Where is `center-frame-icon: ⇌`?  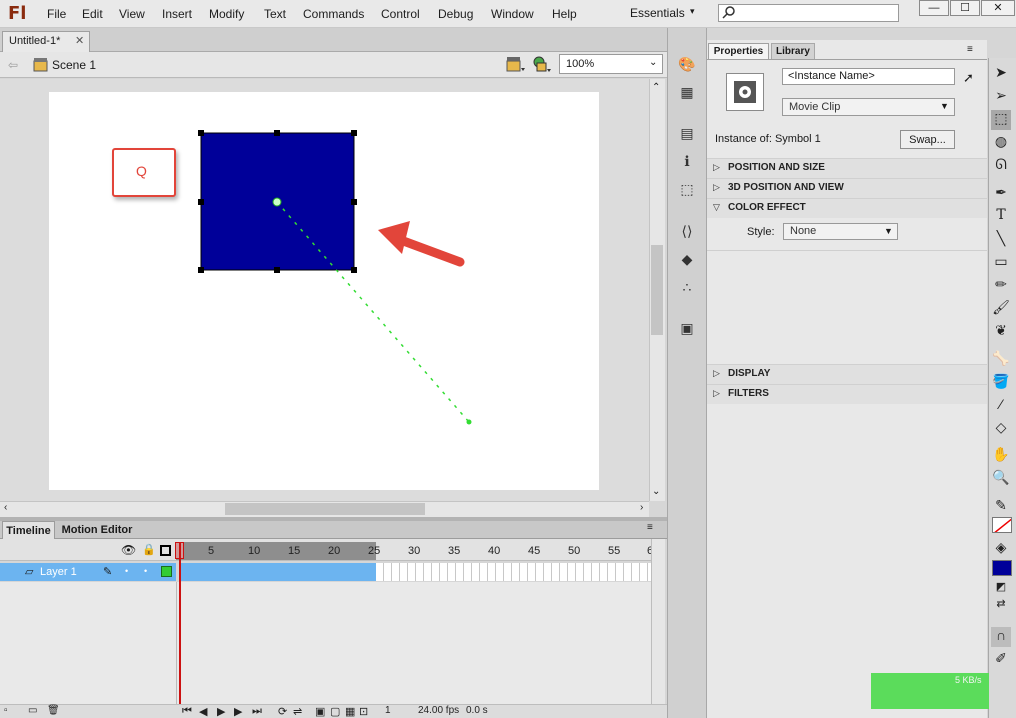 center-frame-icon: ⇌ is located at coordinates (297, 711).